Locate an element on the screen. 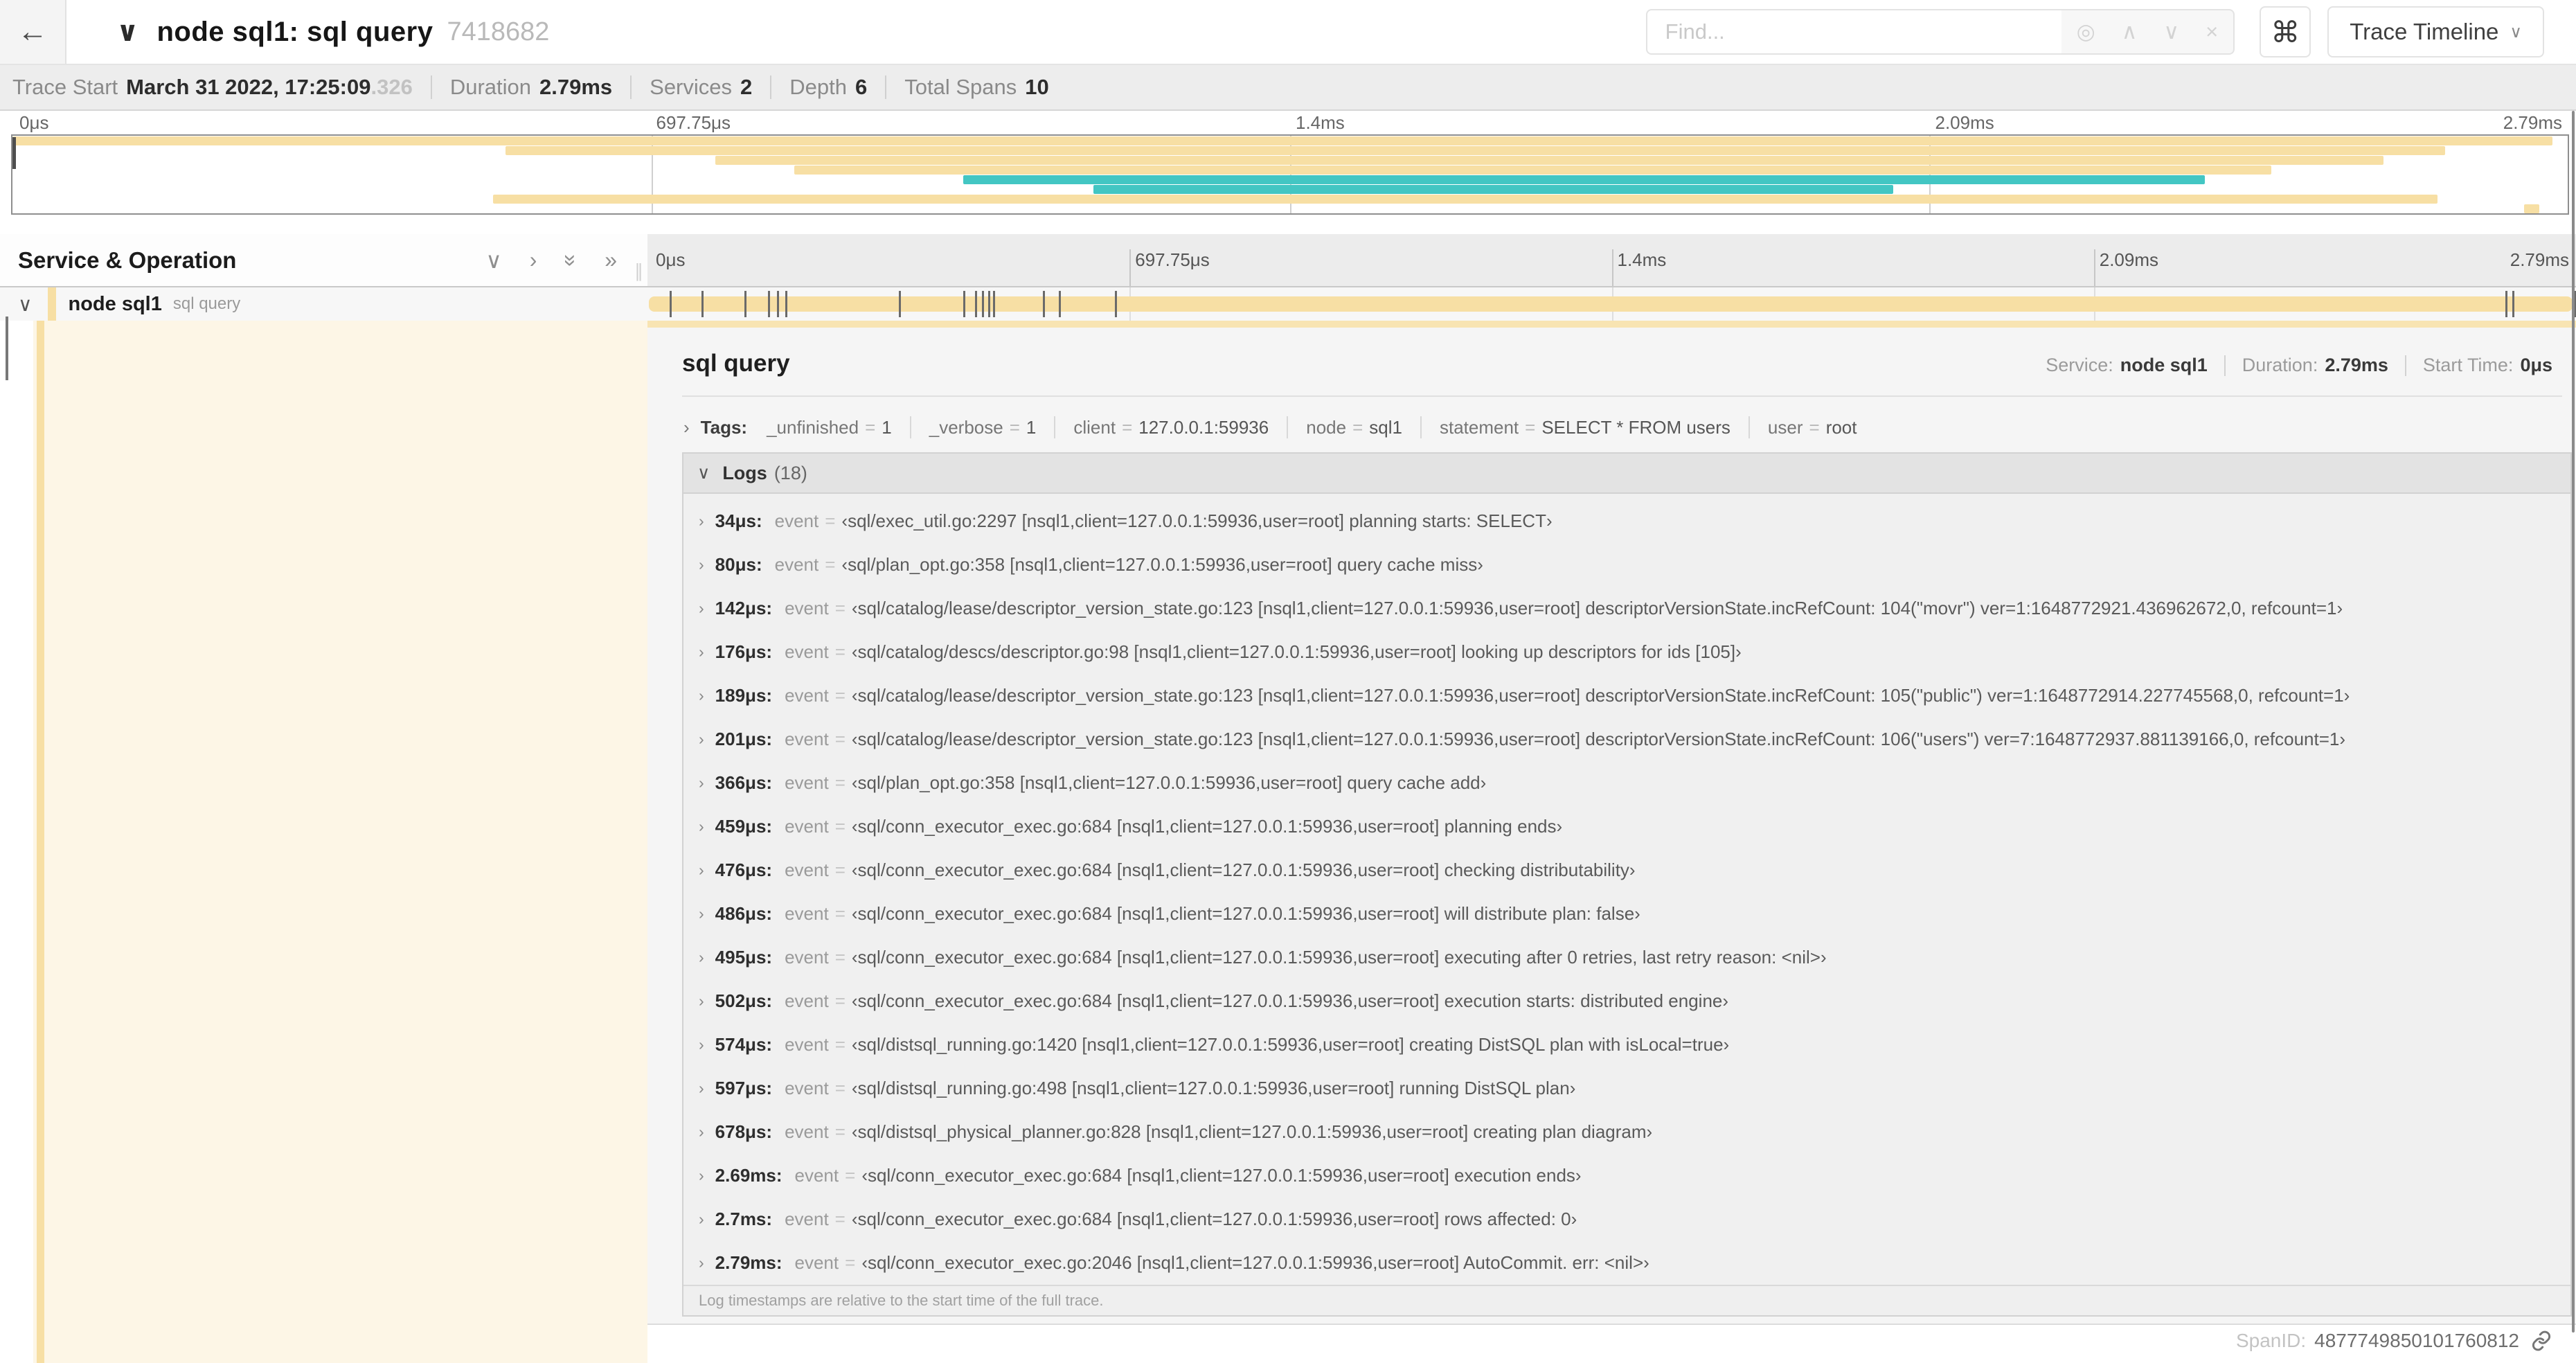  page-scrollbar-thumb is located at coordinates (2573, 722).